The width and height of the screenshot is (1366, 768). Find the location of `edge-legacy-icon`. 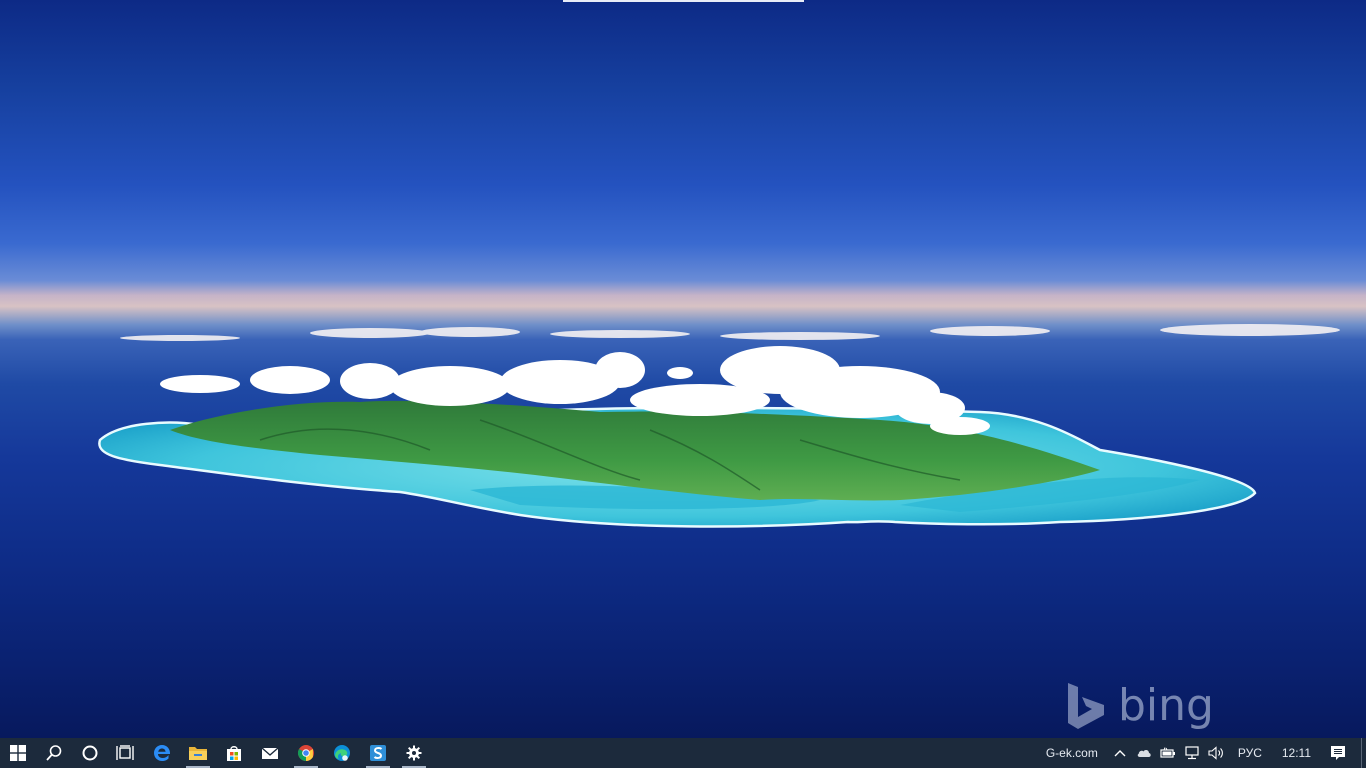

edge-legacy-icon is located at coordinates (162, 753).